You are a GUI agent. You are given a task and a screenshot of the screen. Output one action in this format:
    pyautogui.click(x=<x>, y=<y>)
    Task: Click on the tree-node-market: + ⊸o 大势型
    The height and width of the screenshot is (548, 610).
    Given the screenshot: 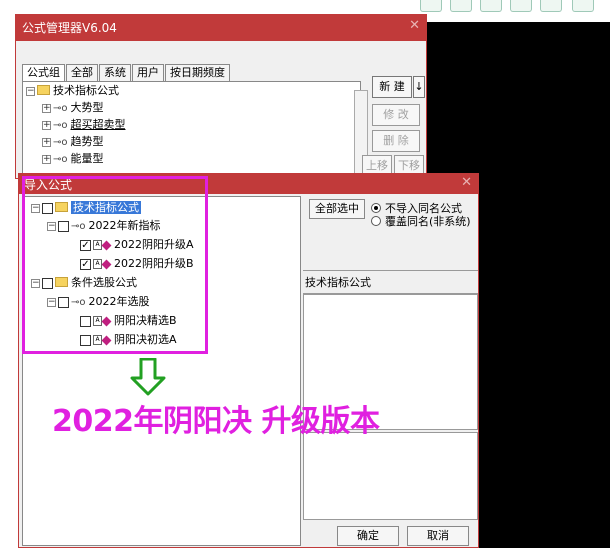 What is the action you would take?
    pyautogui.click(x=73, y=108)
    